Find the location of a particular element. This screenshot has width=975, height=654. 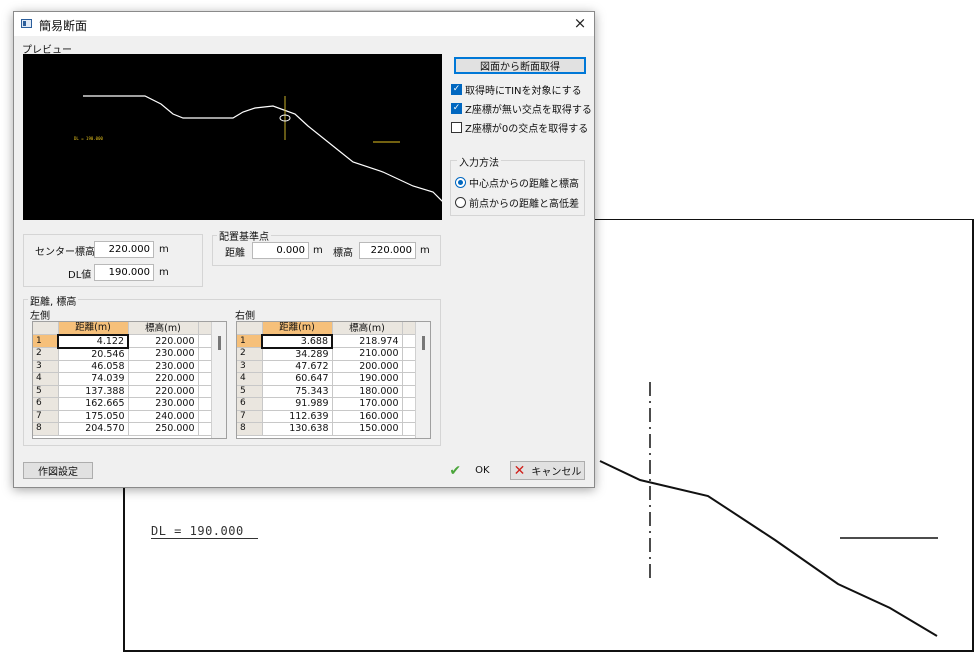

distance-cell: 175.050 is located at coordinates (93, 416).